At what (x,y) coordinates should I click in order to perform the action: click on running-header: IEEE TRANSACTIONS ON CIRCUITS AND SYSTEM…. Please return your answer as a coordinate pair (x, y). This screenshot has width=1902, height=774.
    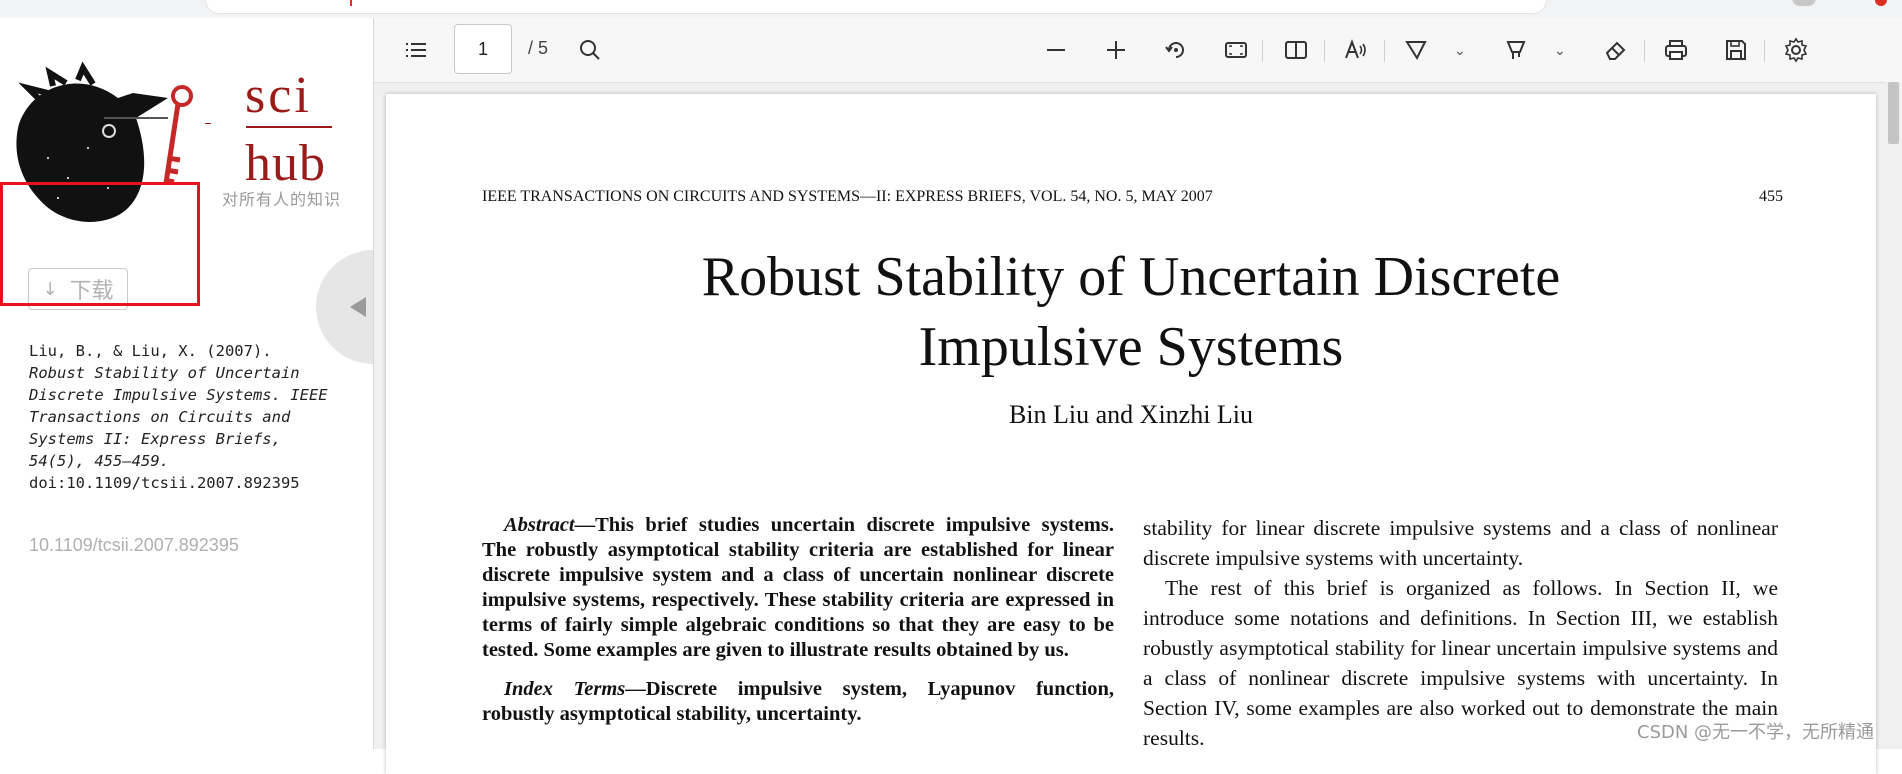
    Looking at the image, I should click on (847, 196).